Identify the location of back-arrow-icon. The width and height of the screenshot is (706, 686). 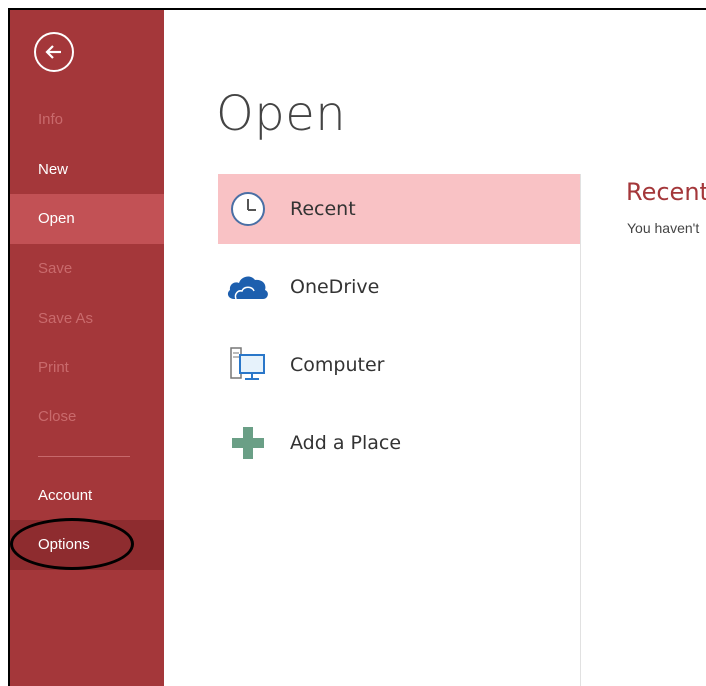
(53, 52).